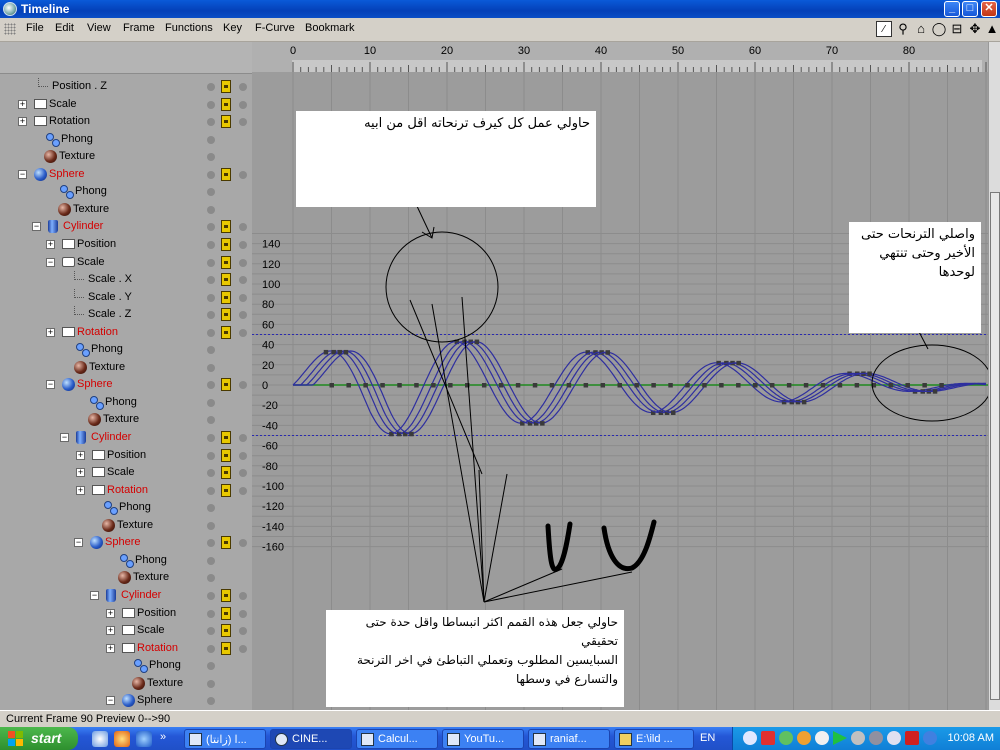 This screenshot has width=1000, height=750. What do you see at coordinates (163, 737) in the screenshot?
I see `quicklaunch-more-icon: »` at bounding box center [163, 737].